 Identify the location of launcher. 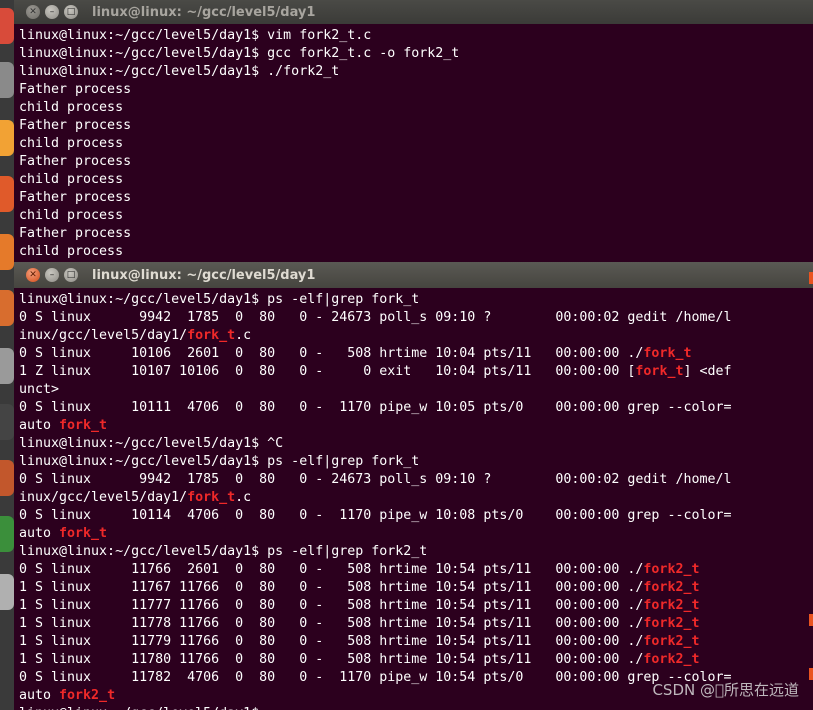
(7, 355).